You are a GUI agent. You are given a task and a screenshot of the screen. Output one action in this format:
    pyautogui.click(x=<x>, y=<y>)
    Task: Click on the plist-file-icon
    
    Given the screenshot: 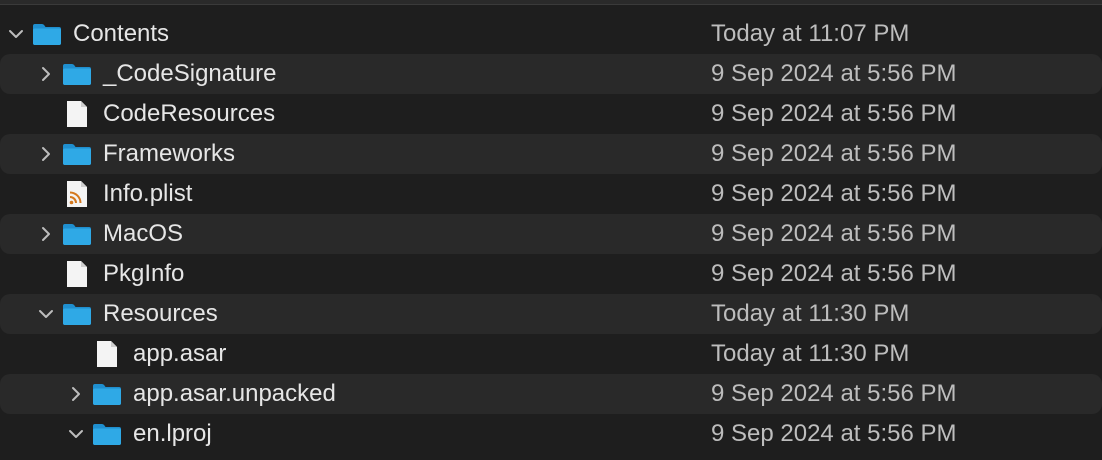 What is the action you would take?
    pyautogui.click(x=77, y=194)
    